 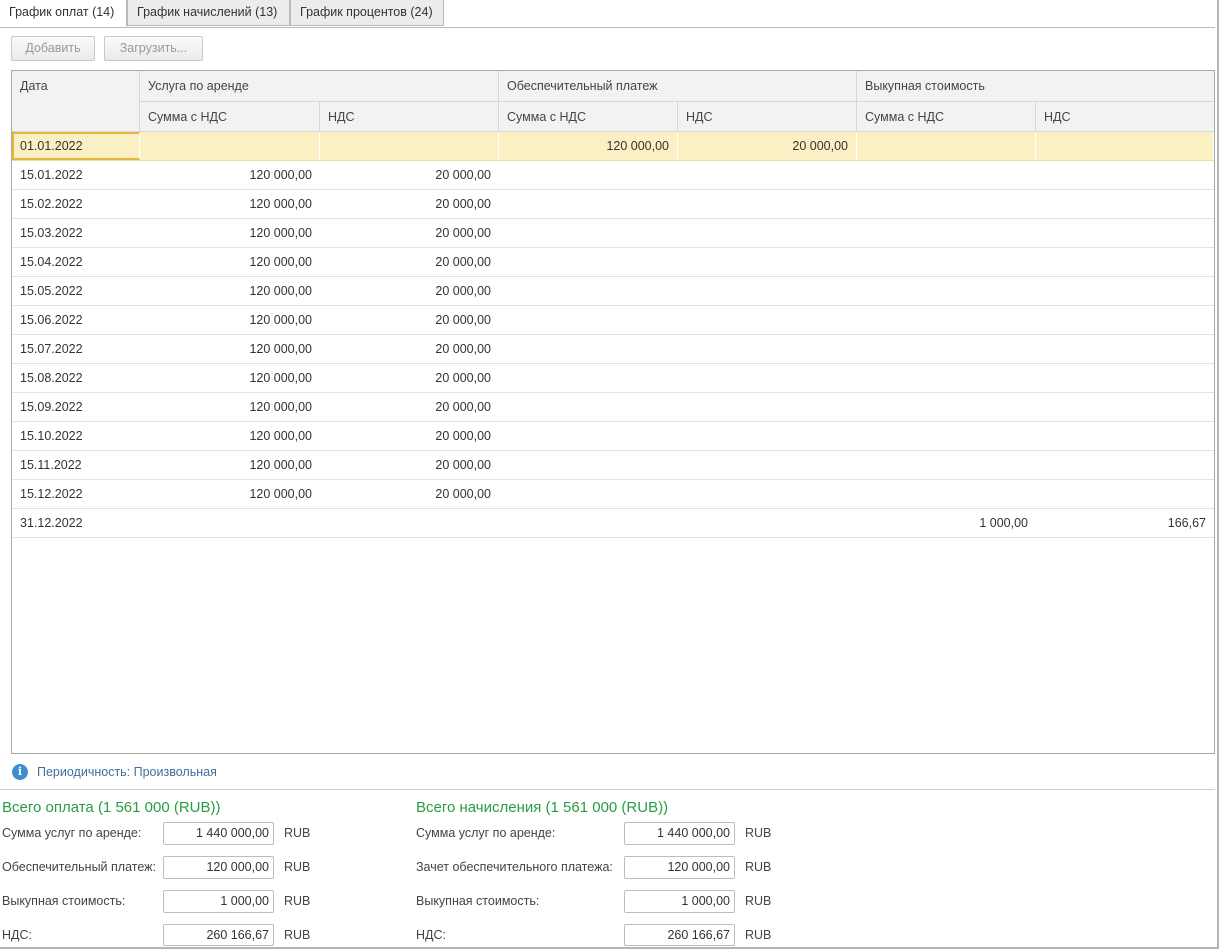 I want to click on table-row: 15.06.2022 120 000,00 20 000,00, so click(x=613, y=320).